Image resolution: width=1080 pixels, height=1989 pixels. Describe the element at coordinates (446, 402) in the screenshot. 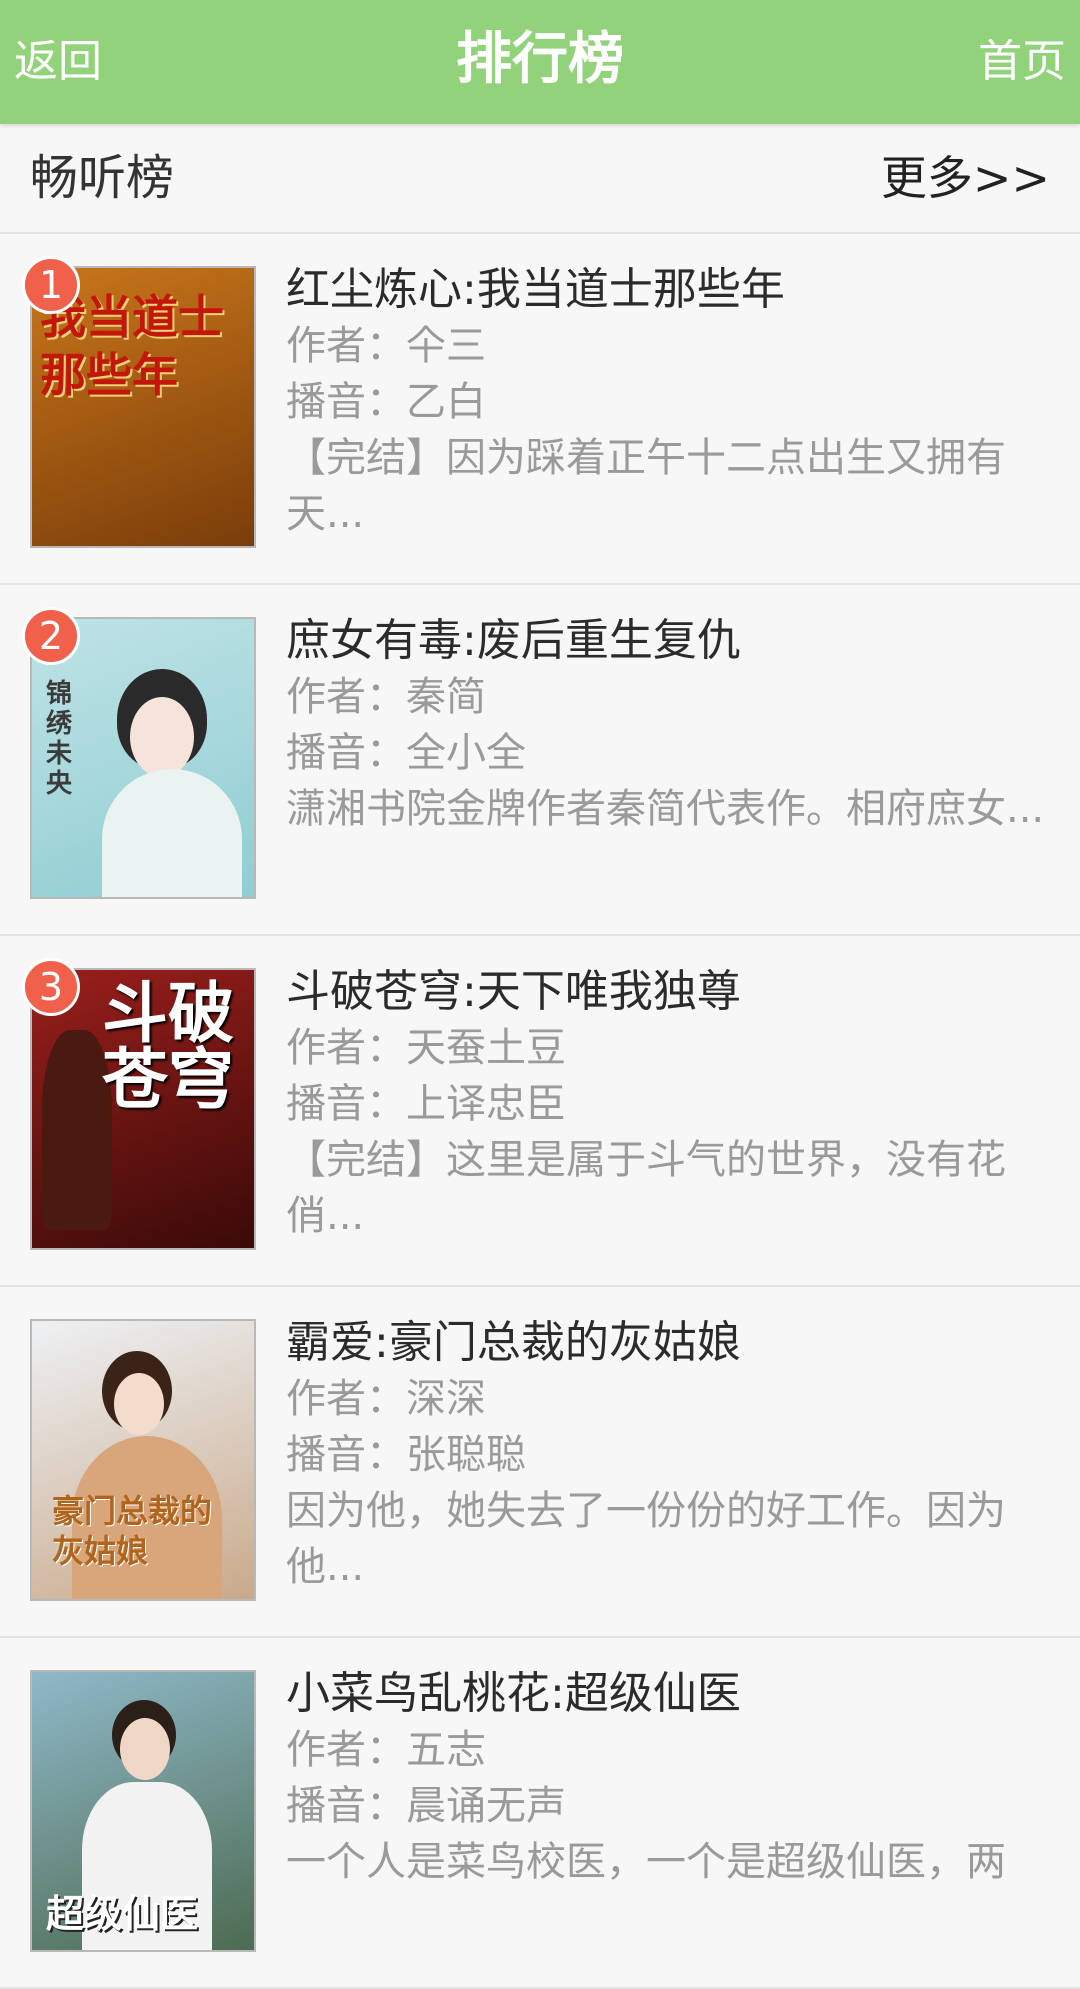

I see `narrator-name: 乙白` at that location.